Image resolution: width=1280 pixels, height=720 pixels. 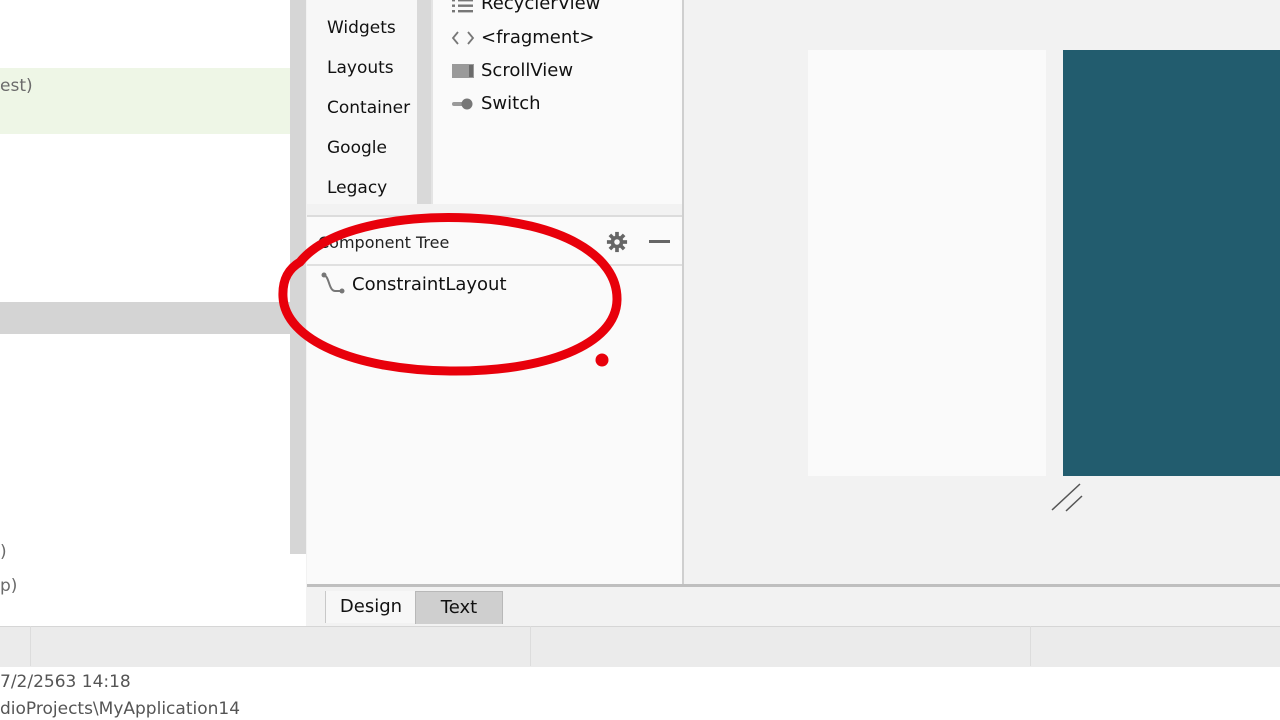 I want to click on toggle-icon, so click(x=462, y=104).